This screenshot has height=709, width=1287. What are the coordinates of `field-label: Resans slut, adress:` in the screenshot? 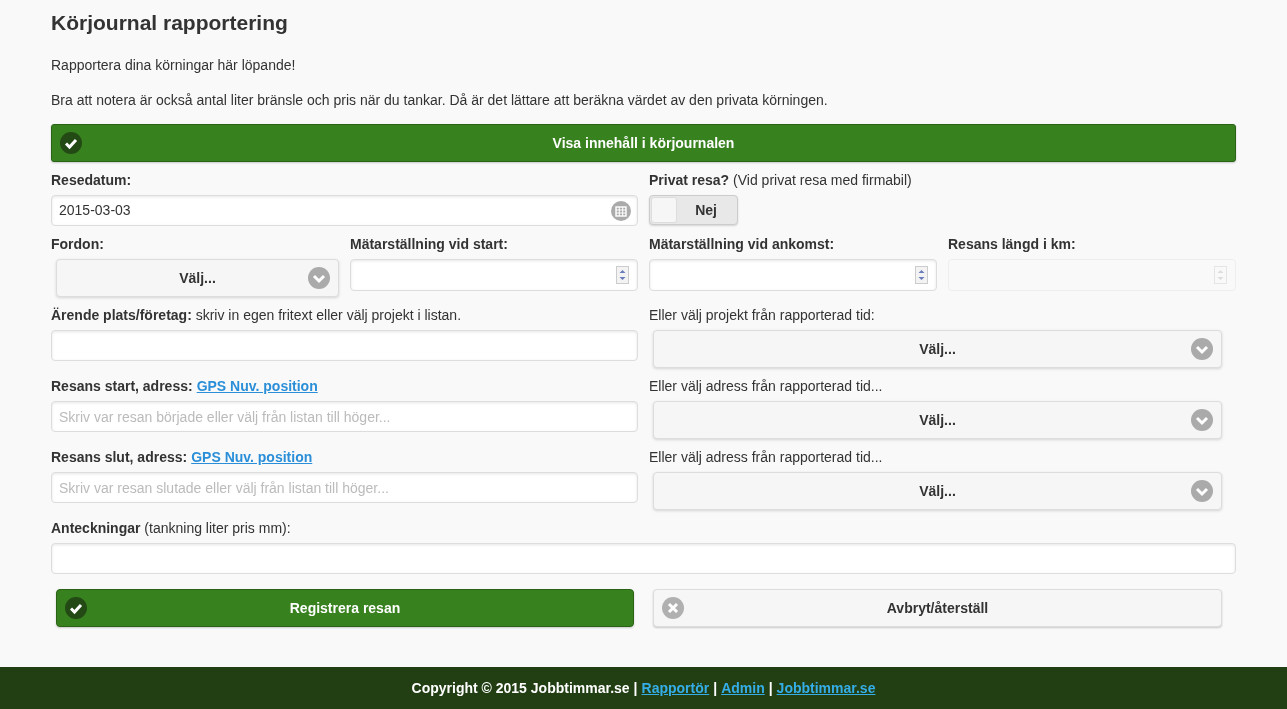 It's located at (119, 457).